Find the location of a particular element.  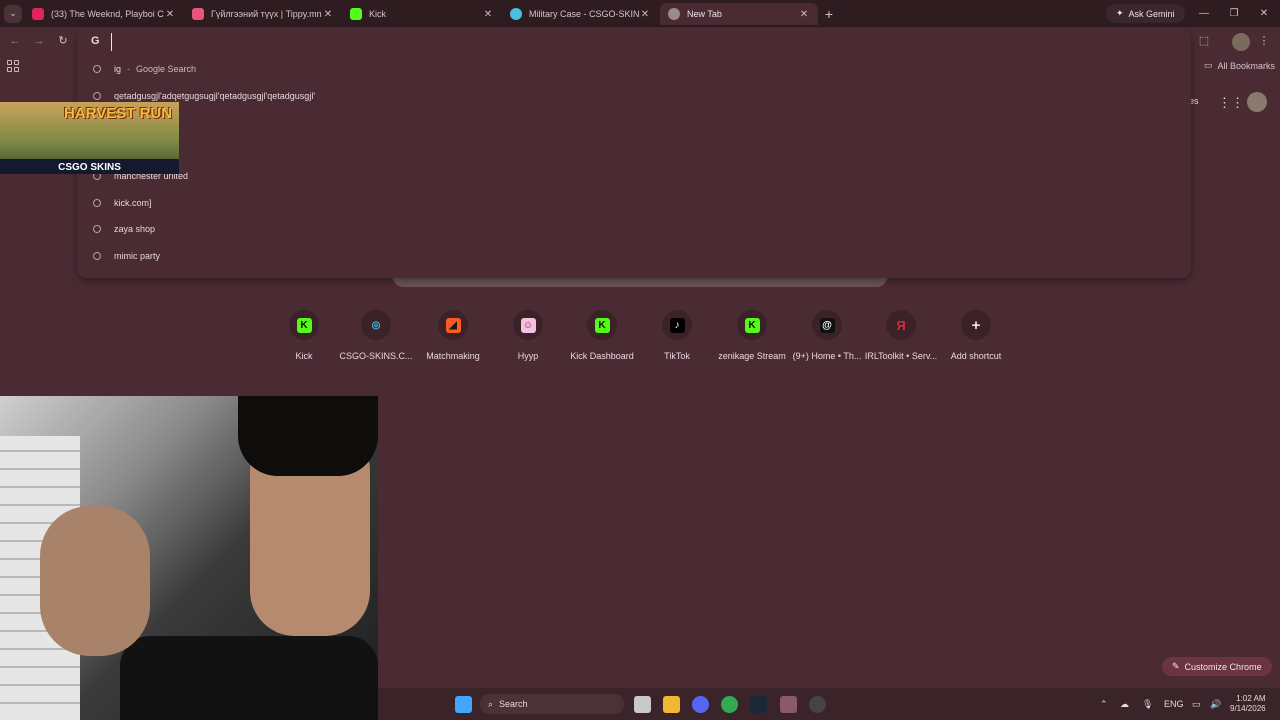

shortcut-hyyp: ☺ Hyyp is located at coordinates (528, 335).